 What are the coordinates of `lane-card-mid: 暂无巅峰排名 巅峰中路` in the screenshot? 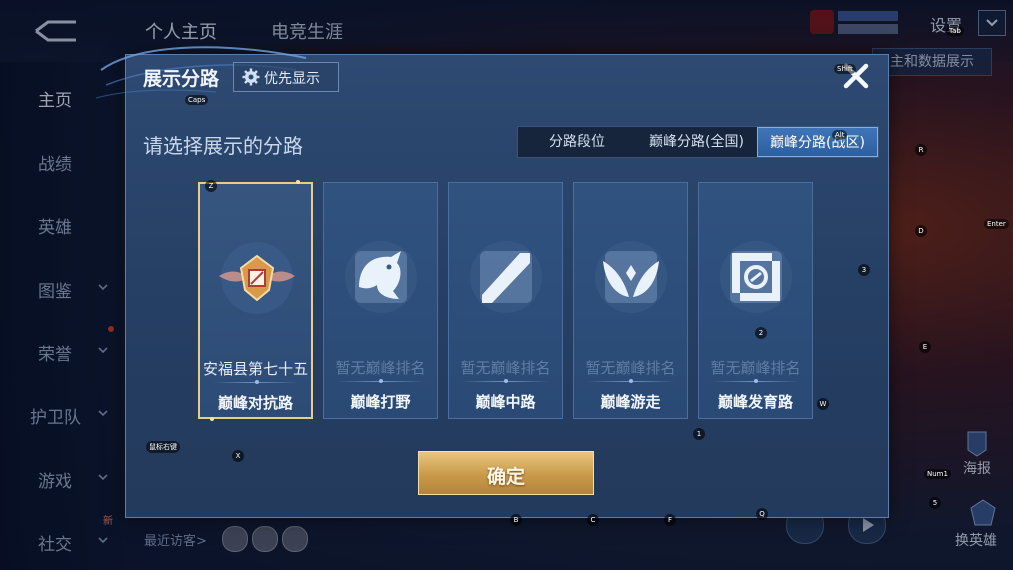 It's located at (505, 300).